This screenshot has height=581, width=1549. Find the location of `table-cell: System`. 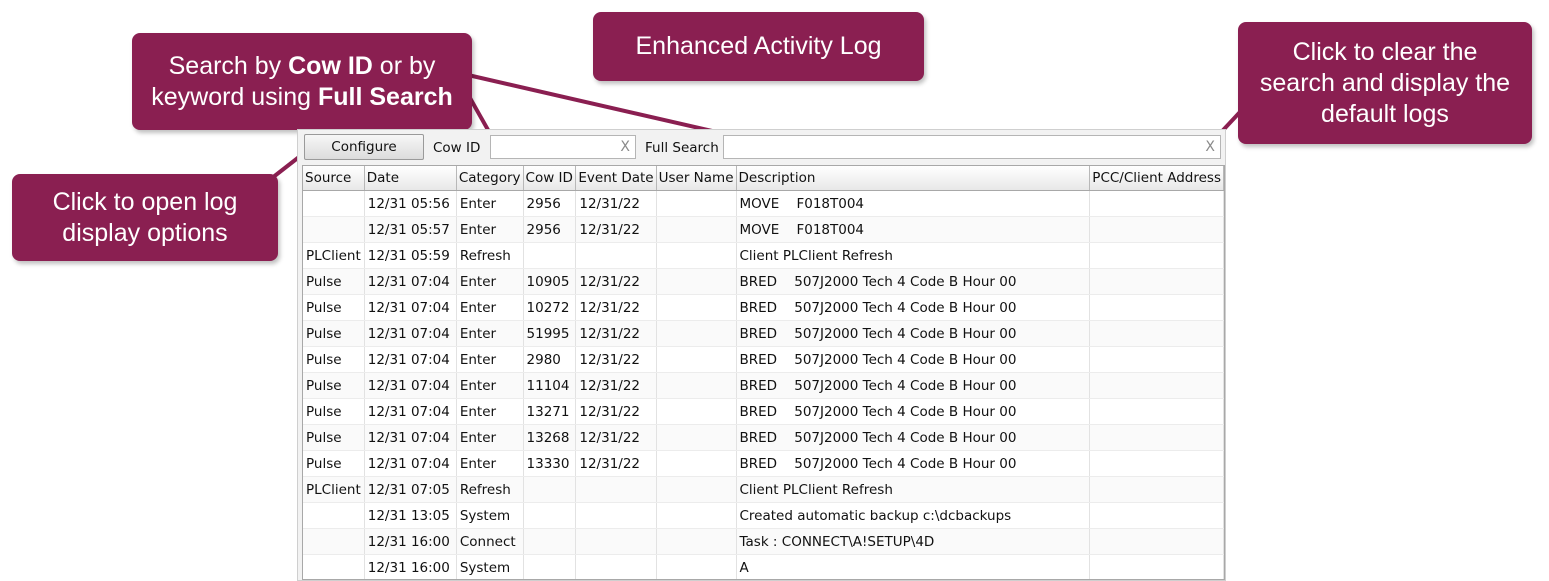

table-cell: System is located at coordinates (490, 566).